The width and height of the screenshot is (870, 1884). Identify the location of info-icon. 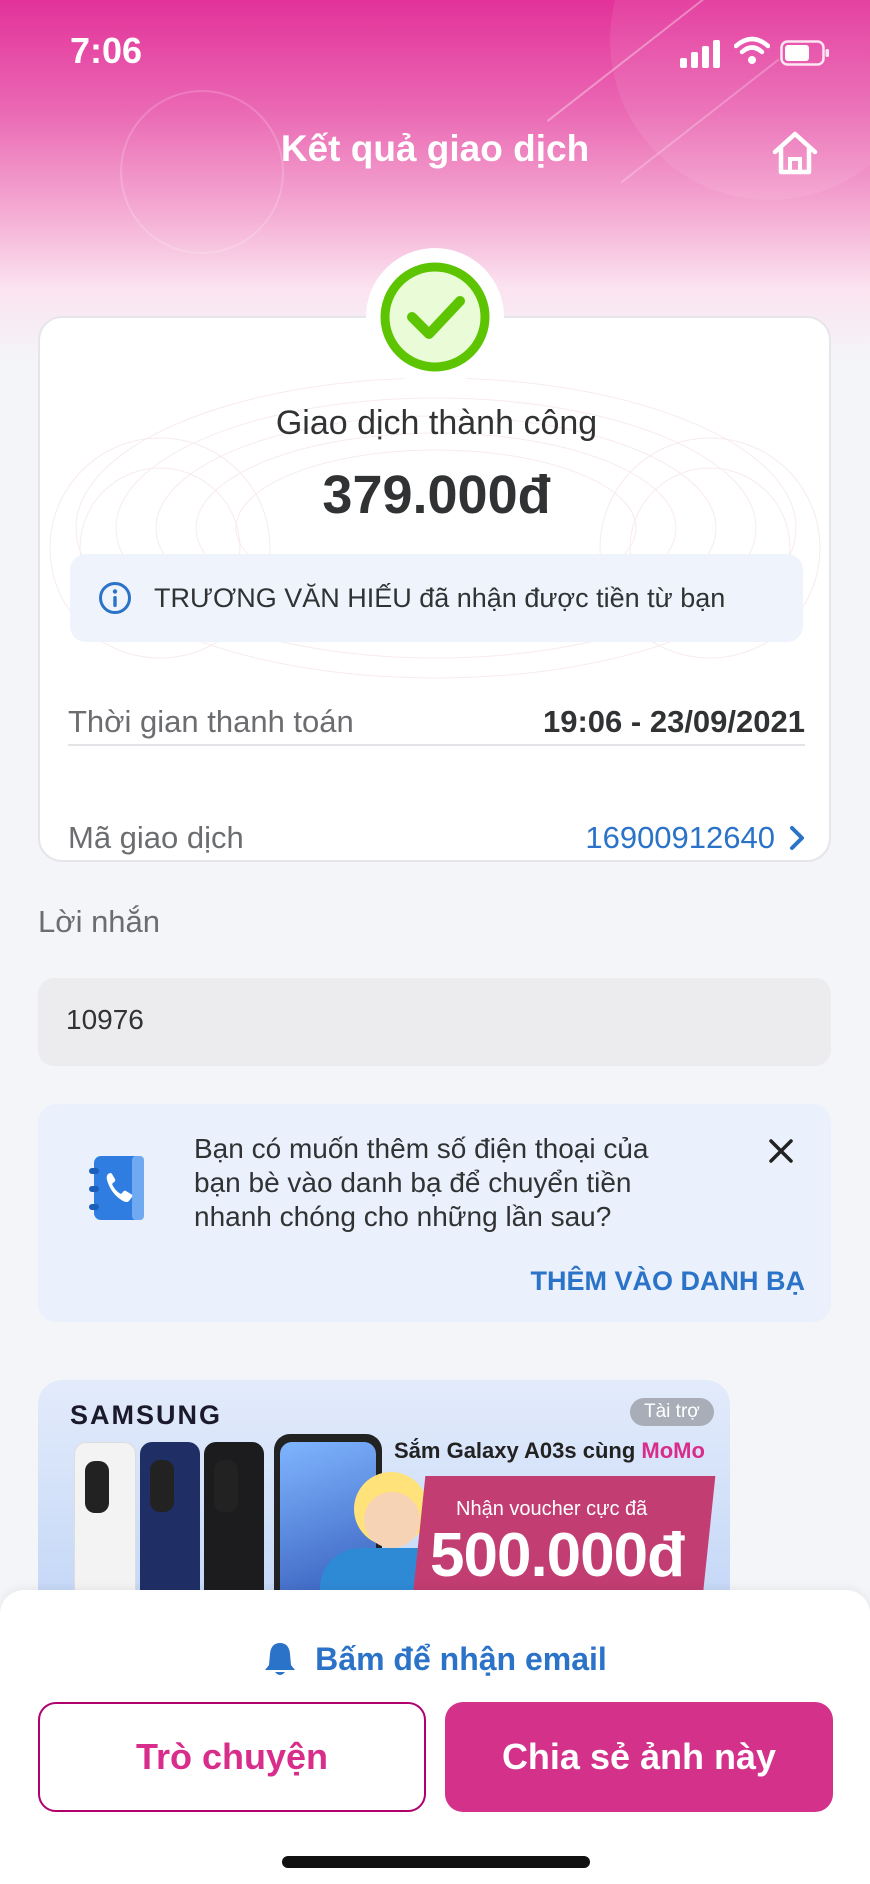
(115, 598).